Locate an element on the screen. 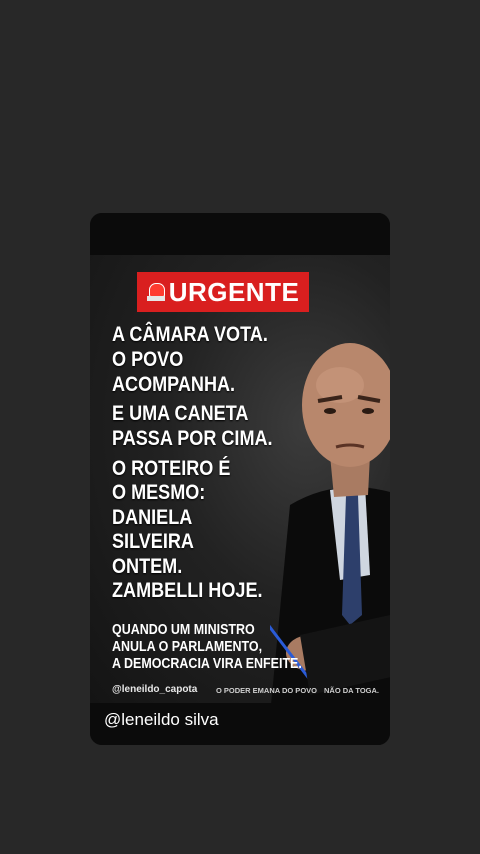 This screenshot has height=854, width=480. headline-line: O ROTEIRO É is located at coordinates (171, 468).